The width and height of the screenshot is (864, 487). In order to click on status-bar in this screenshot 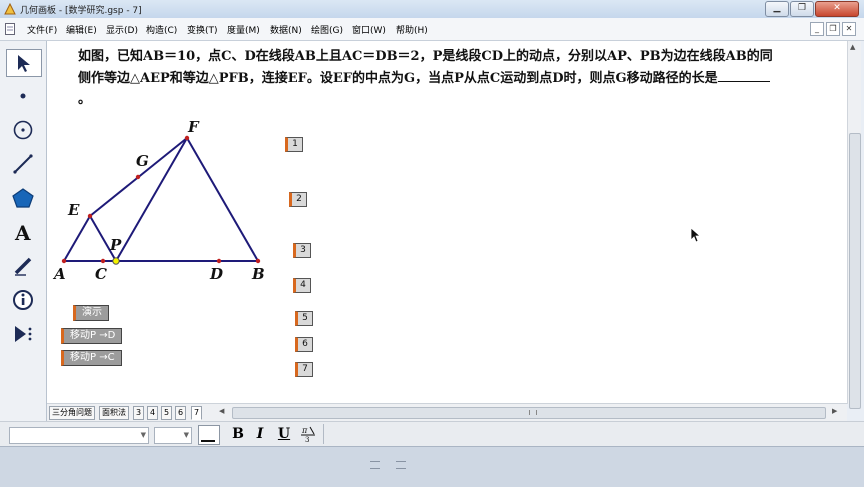, I will do `click(432, 466)`.